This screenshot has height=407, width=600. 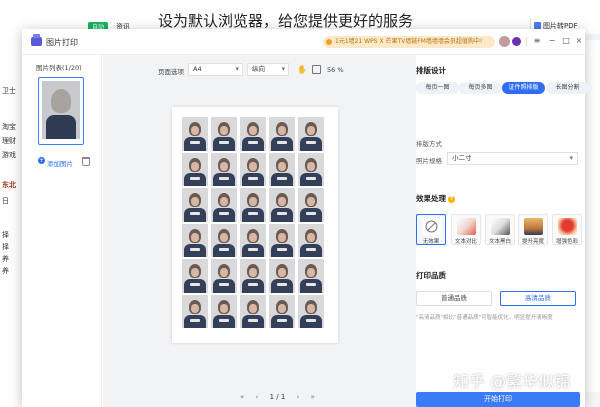 What do you see at coordinates (466, 229) in the screenshot?
I see `effect-text-contrast: 文本对比` at bounding box center [466, 229].